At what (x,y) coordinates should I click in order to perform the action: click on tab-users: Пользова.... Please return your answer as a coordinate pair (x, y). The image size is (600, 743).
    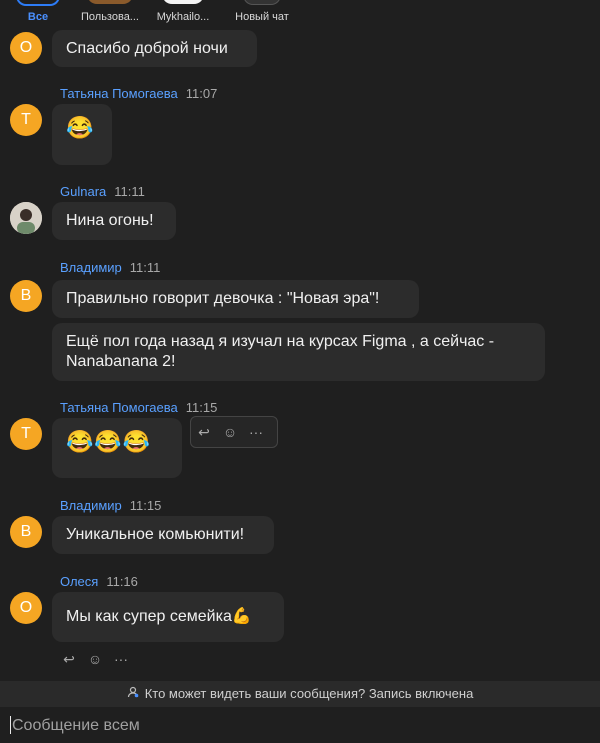
    Looking at the image, I should click on (110, 15).